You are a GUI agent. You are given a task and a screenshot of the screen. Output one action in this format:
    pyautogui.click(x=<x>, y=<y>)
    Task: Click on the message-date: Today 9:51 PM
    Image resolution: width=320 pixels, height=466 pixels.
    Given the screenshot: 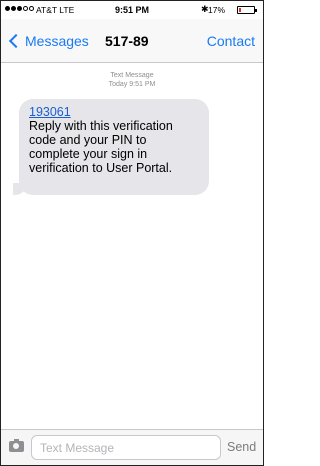 What is the action you would take?
    pyautogui.click(x=132, y=84)
    